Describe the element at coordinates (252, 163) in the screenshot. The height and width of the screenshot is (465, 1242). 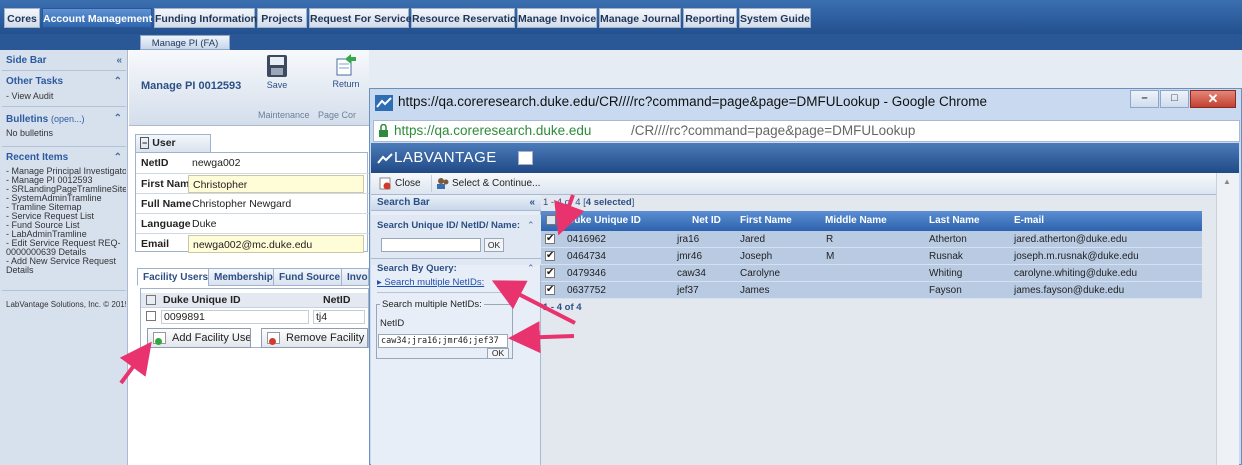
I see `user-row-netid: NetID newga002` at that location.